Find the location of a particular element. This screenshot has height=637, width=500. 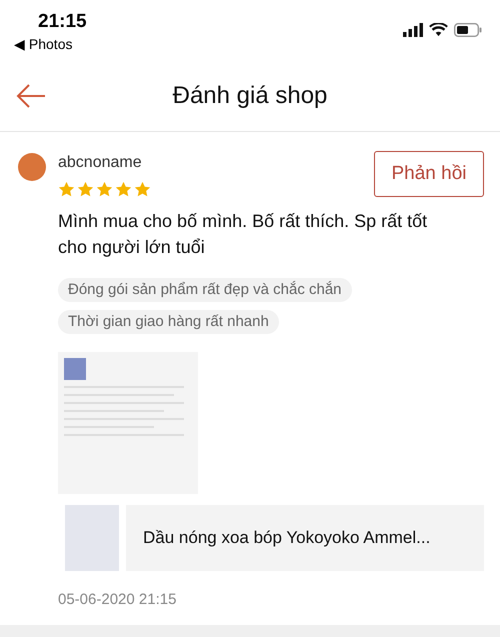

review-photo-placeholder is located at coordinates (128, 423).